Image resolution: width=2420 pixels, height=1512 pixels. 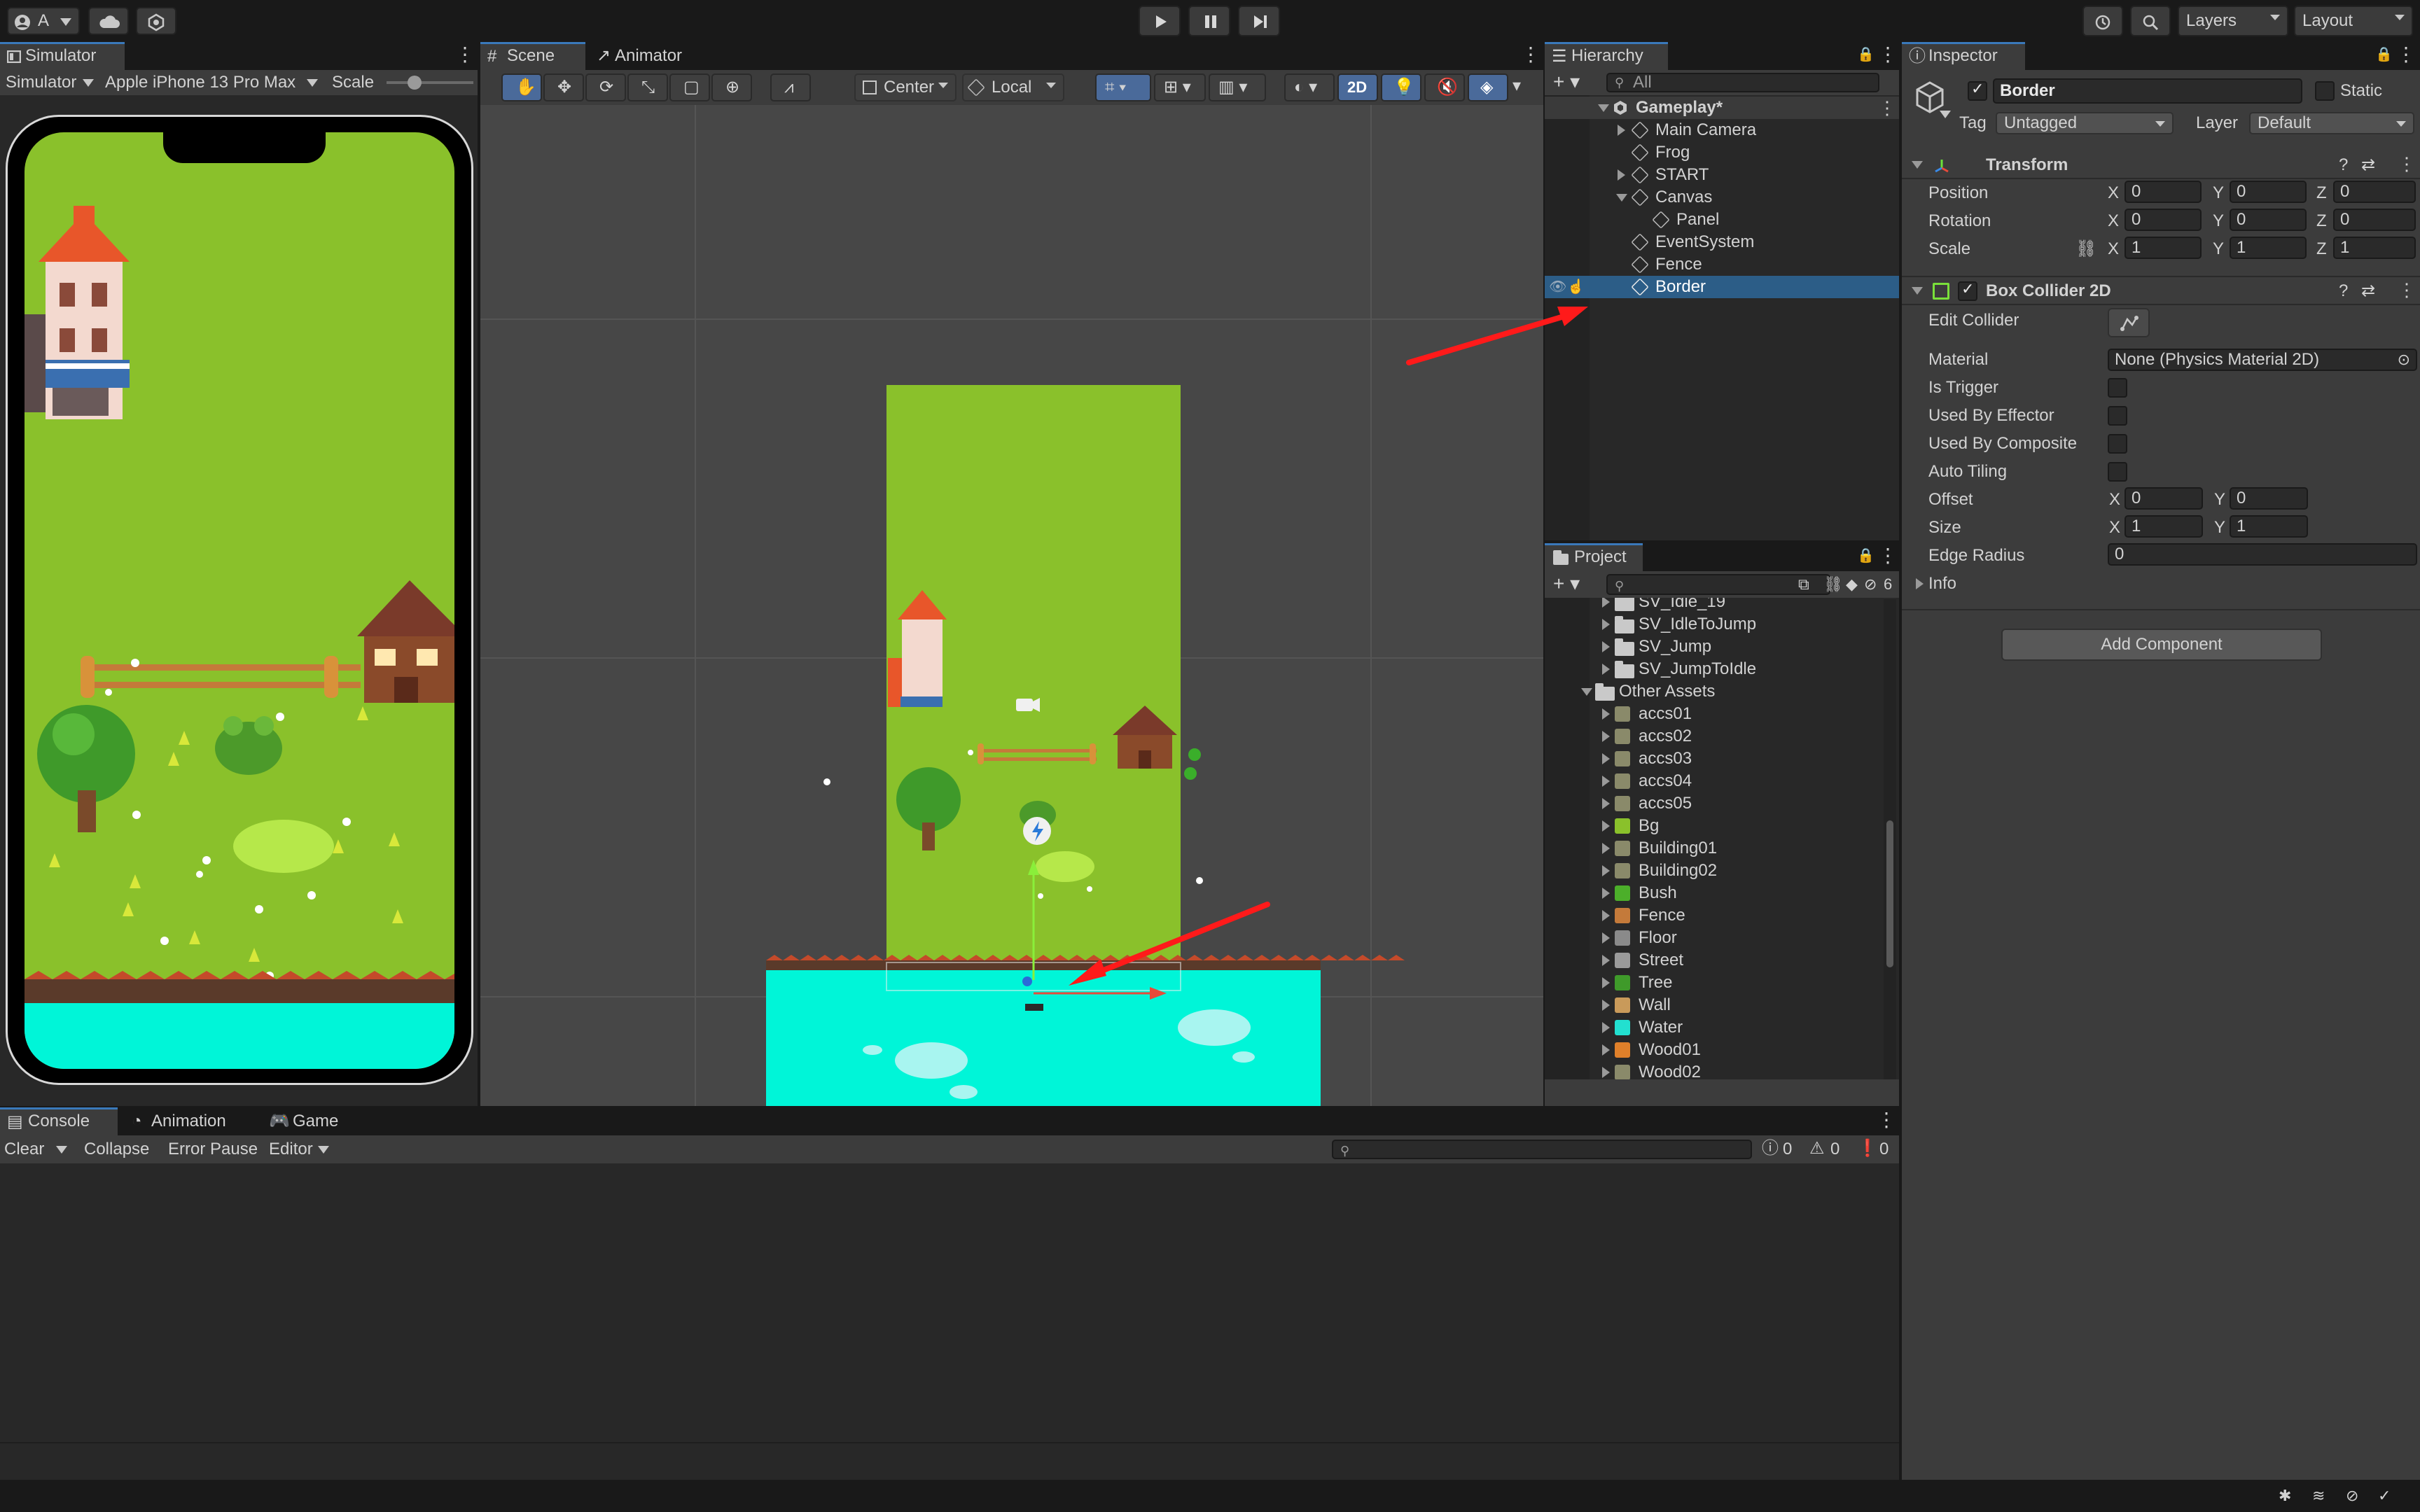 I want to click on phone-screen, so click(x=239, y=600).